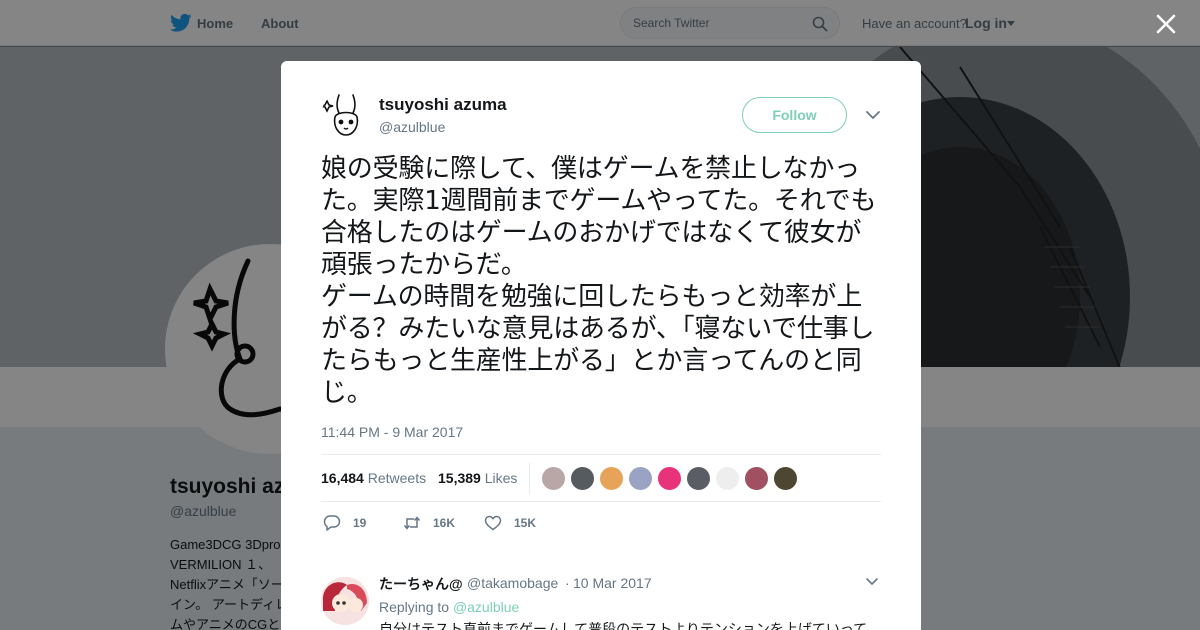  I want to click on retweets-stat: 16,484 Retweets, so click(373, 478).